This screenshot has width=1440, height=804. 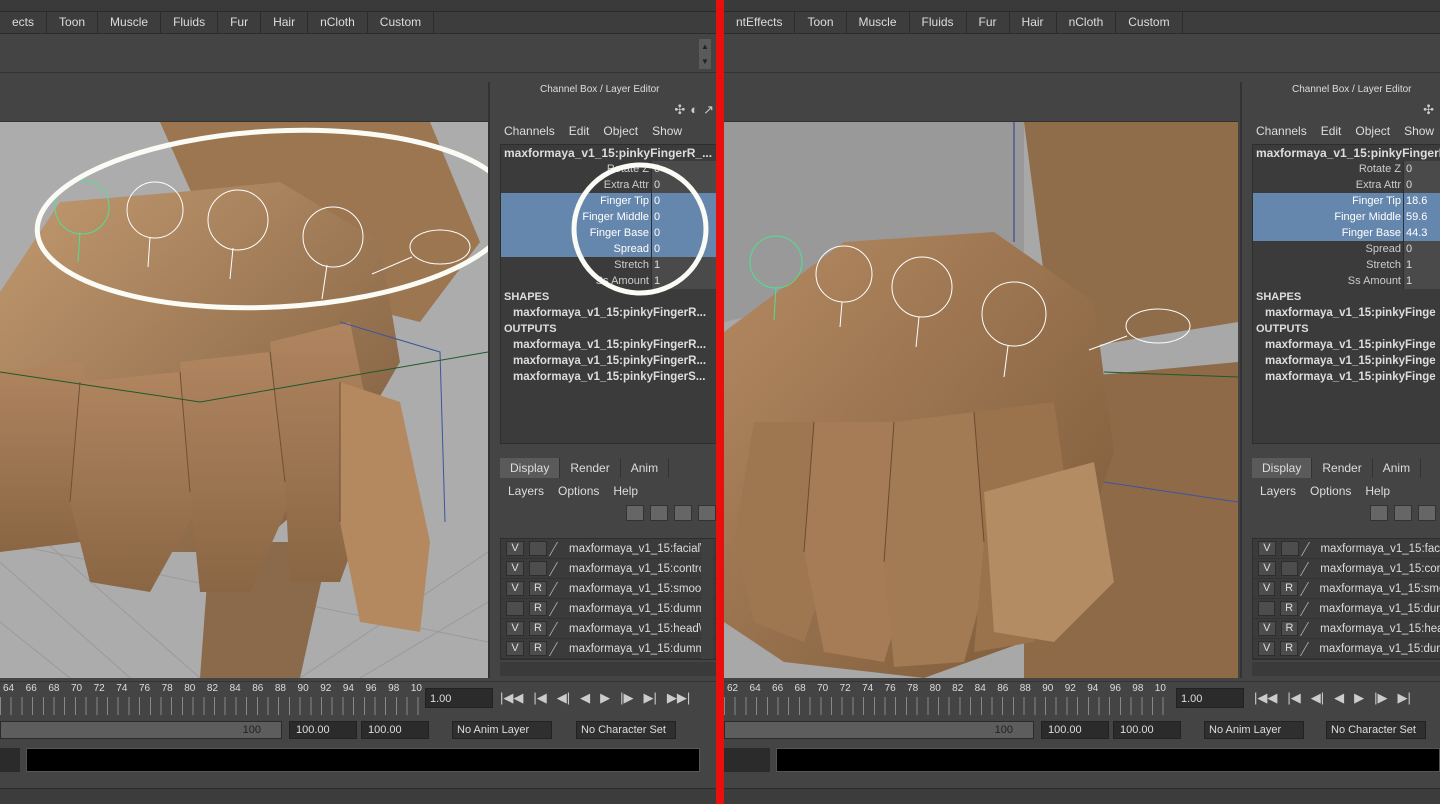 I want to click on attr-name: Rotate Z, so click(x=576, y=169).